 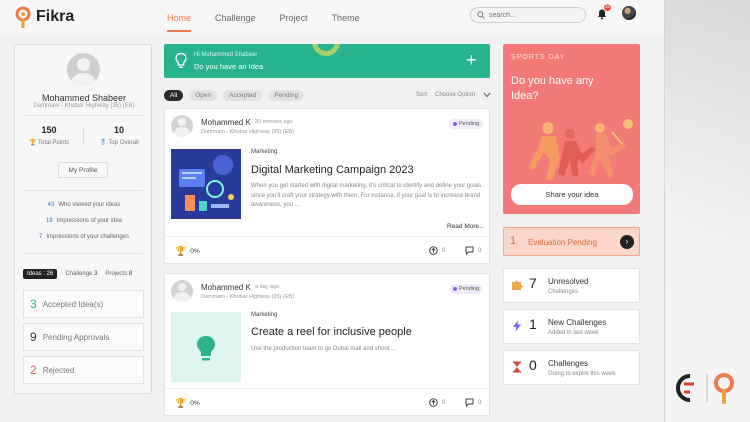 I want to click on profile-link-idea-impressions: 19 Impressions of your idea, so click(x=84, y=221).